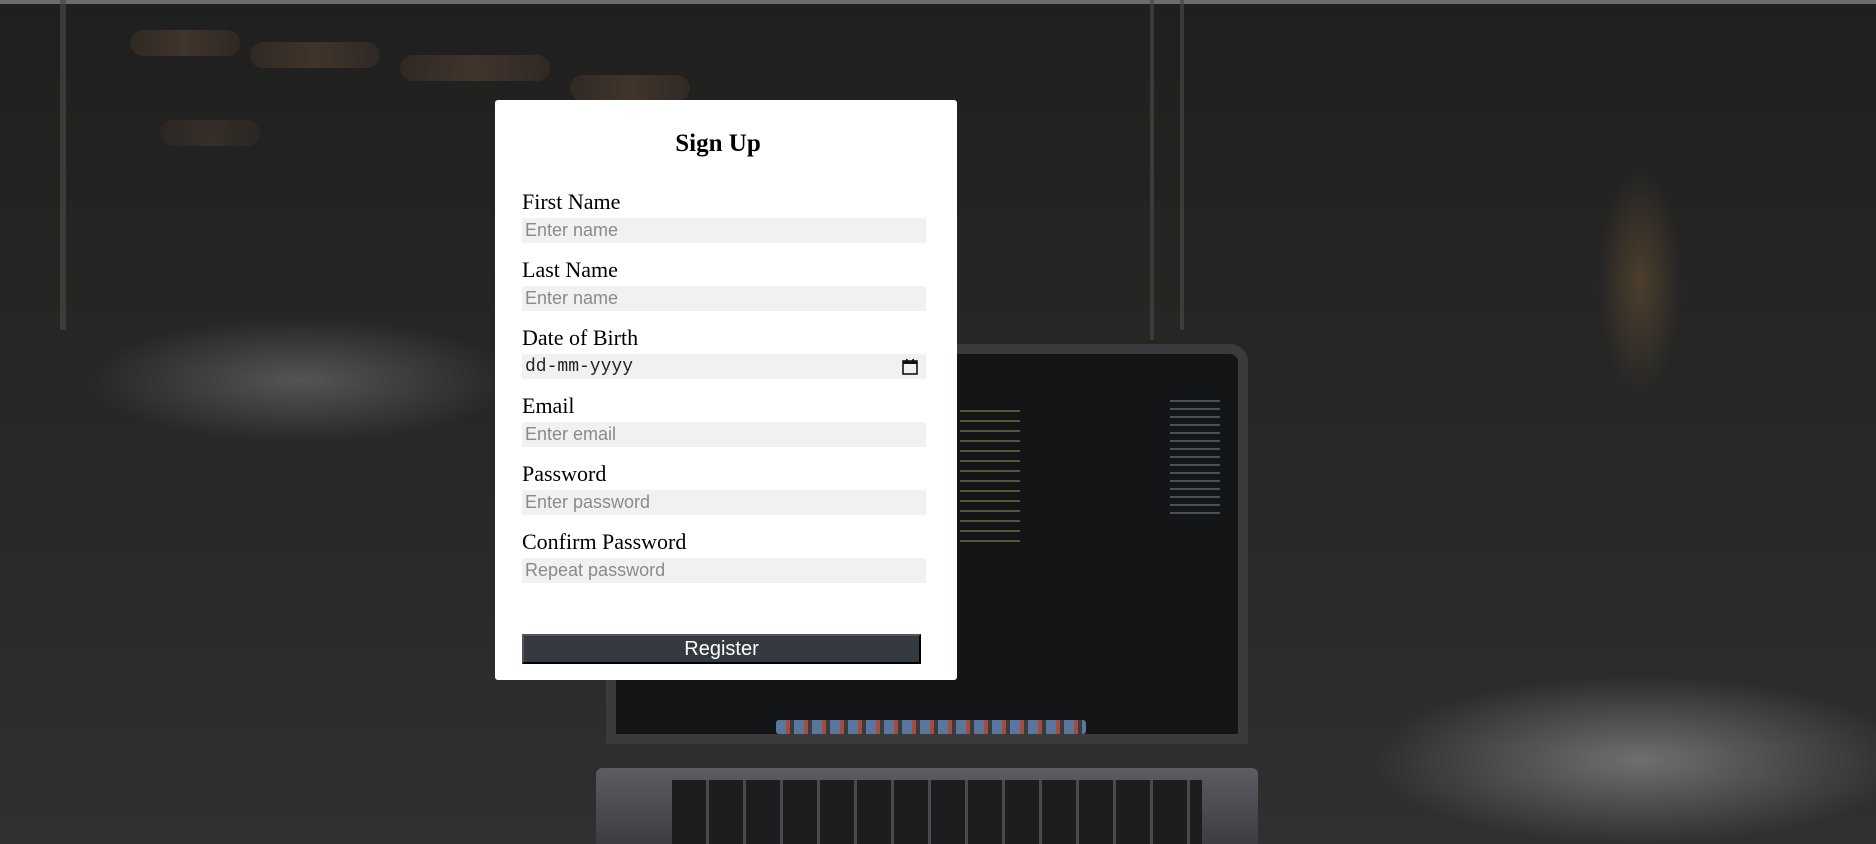 This screenshot has height=844, width=1876. Describe the element at coordinates (1195, 460) in the screenshot. I see `background-laptop-sidebar` at that location.